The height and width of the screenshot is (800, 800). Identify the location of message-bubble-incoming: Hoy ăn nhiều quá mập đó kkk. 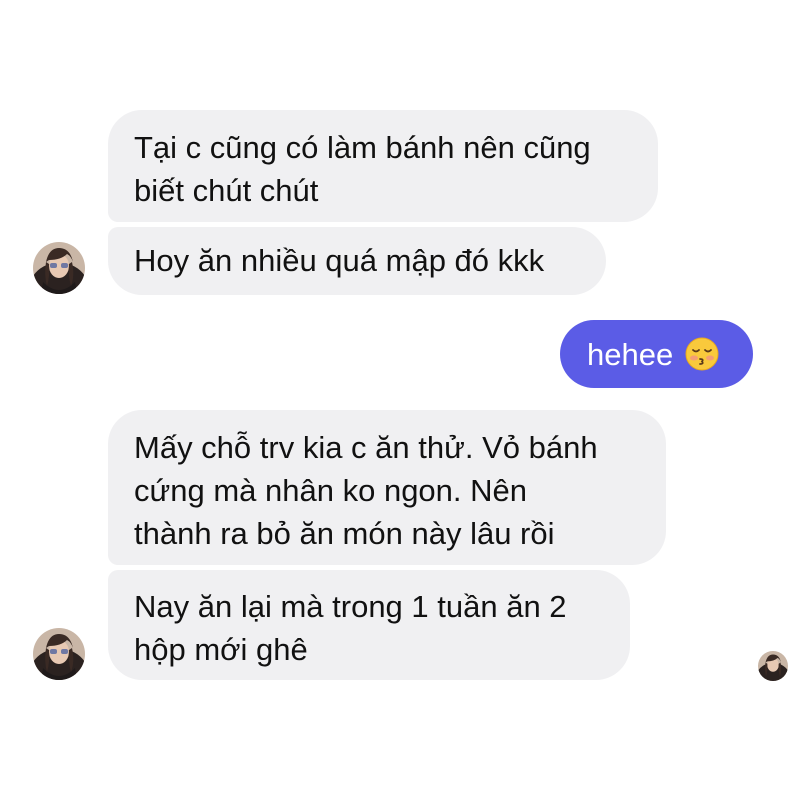
(357, 261).